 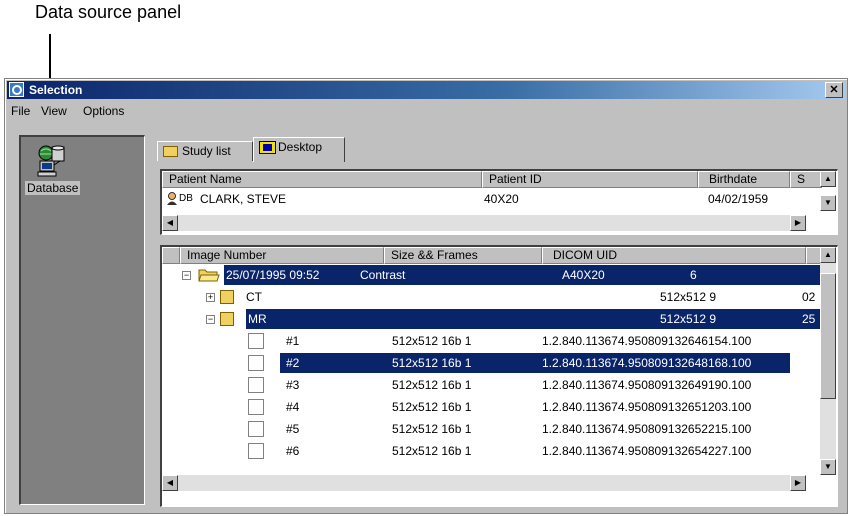 What do you see at coordinates (257, 319) in the screenshot?
I see `series-name-mr: MR` at bounding box center [257, 319].